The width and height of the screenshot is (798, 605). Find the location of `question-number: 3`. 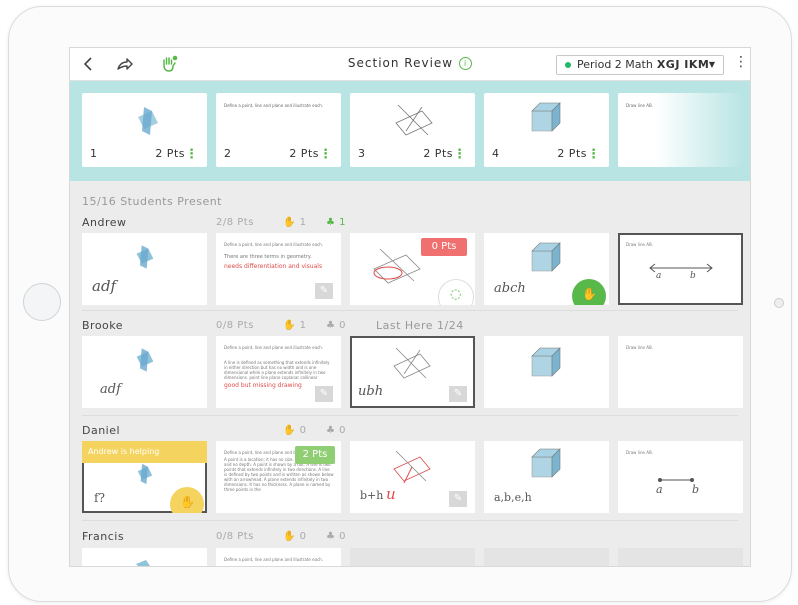

question-number: 3 is located at coordinates (361, 153).